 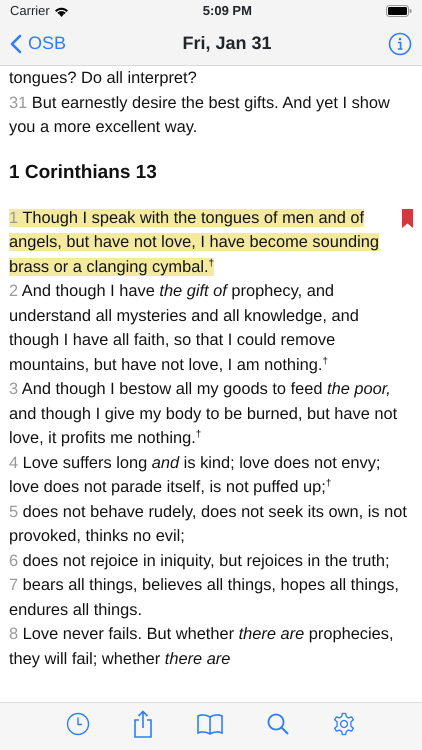 I want to click on verse-text: 4 Love suffers long and is kind; love does not envy; love does not parade itself, is not puffed up;$^{†}$, so click(x=195, y=475).